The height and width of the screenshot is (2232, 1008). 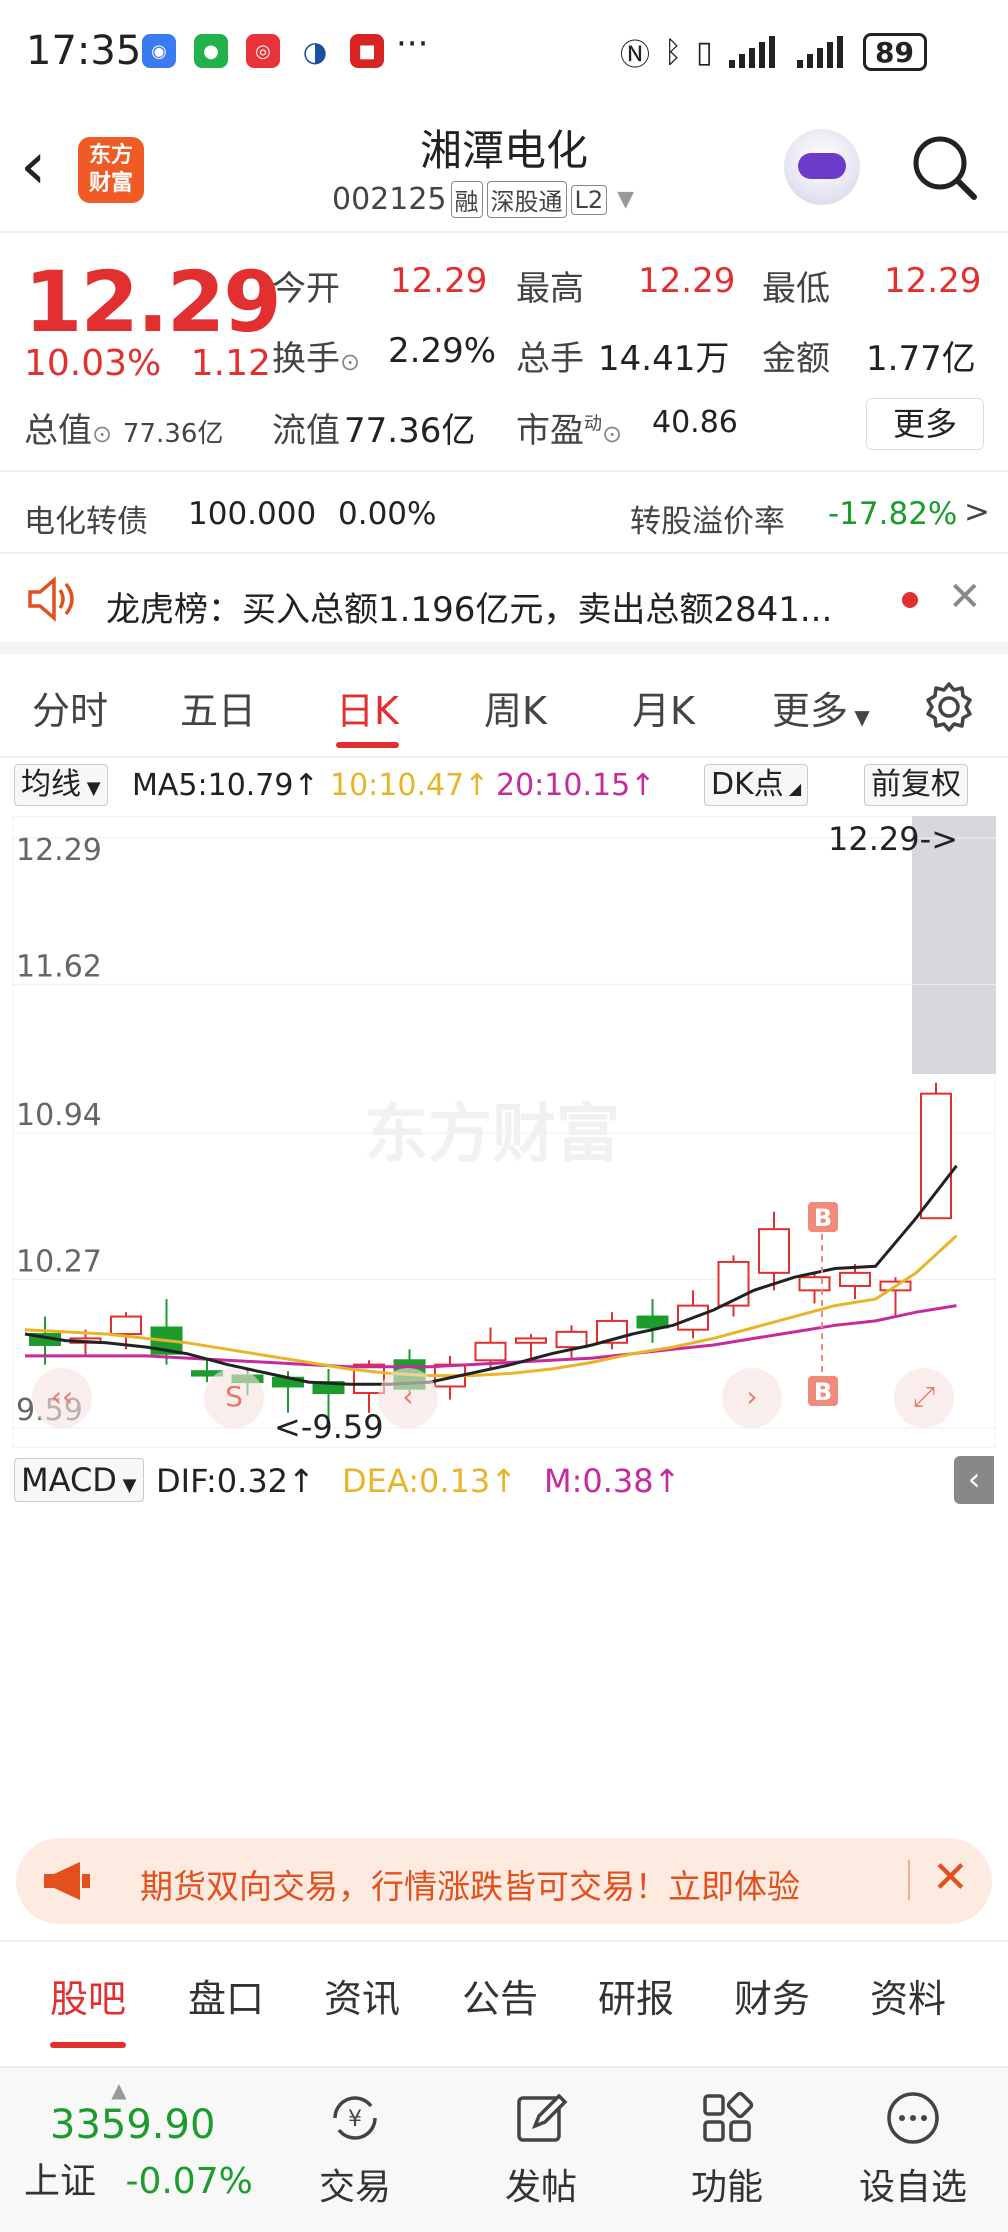 What do you see at coordinates (59, 1115) in the screenshot?
I see `price-axis-label: 10.94` at bounding box center [59, 1115].